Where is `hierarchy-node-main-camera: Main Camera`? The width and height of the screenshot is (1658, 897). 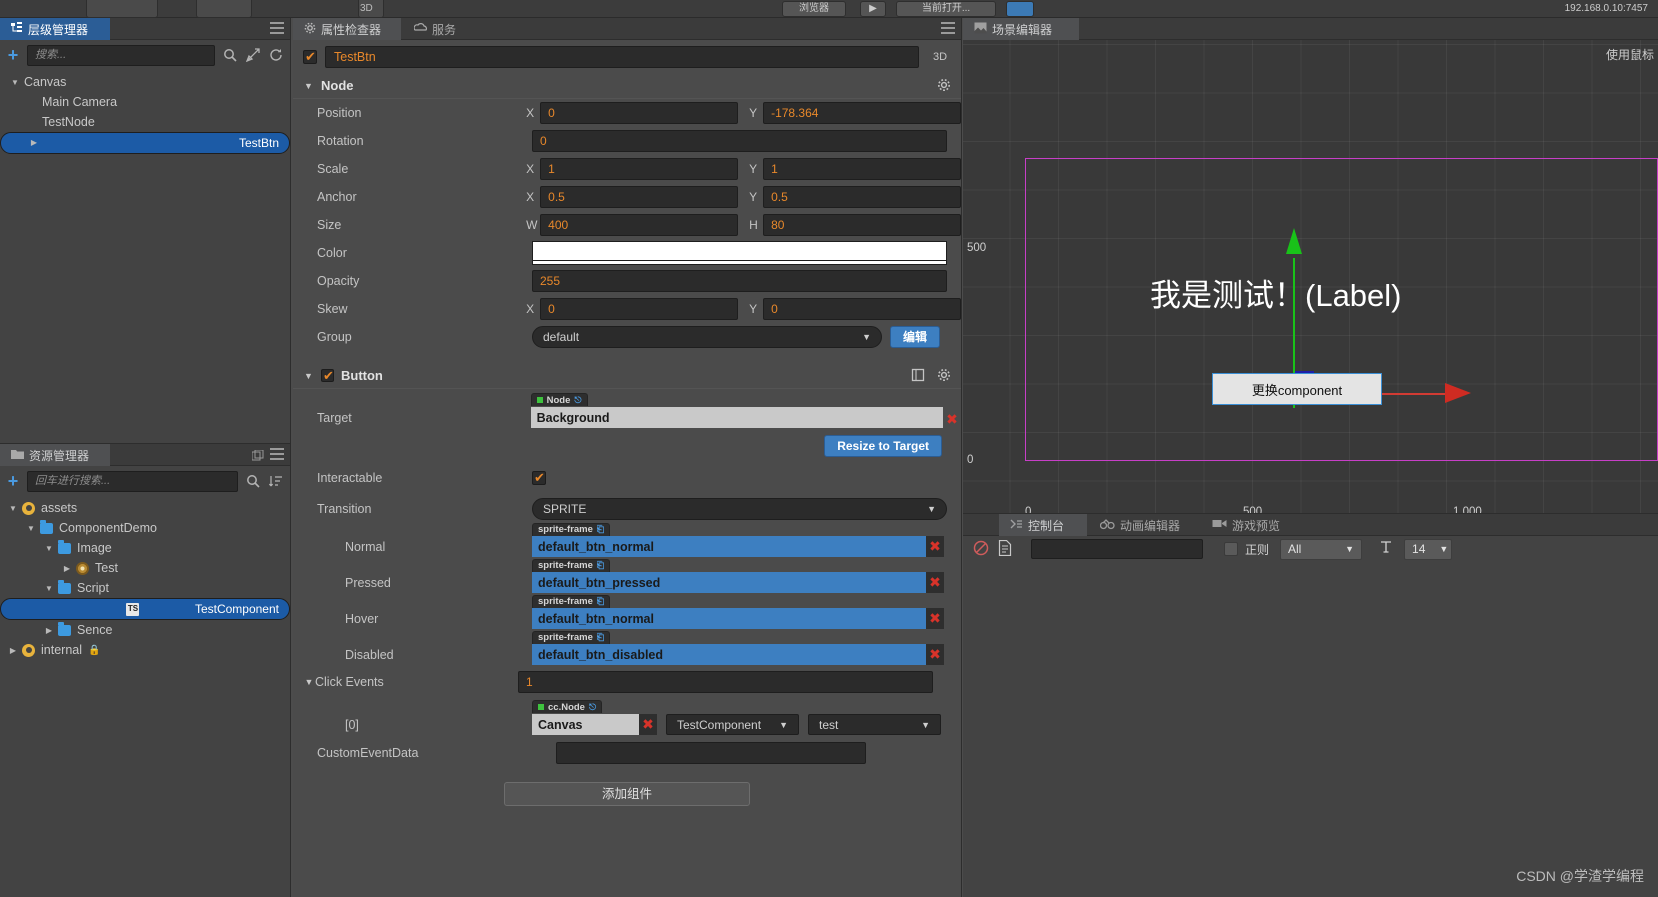
hierarchy-node-main-camera: Main Camera is located at coordinates (145, 102).